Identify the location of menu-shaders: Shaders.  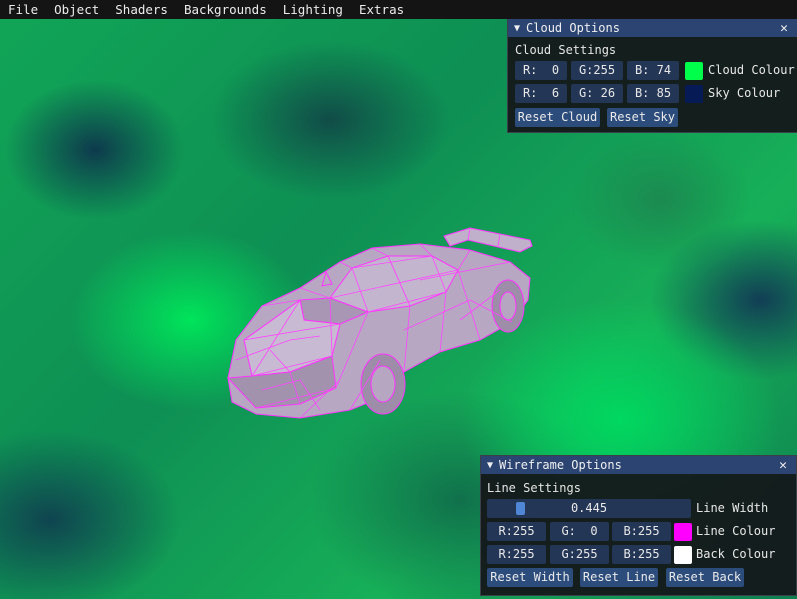
(141, 9).